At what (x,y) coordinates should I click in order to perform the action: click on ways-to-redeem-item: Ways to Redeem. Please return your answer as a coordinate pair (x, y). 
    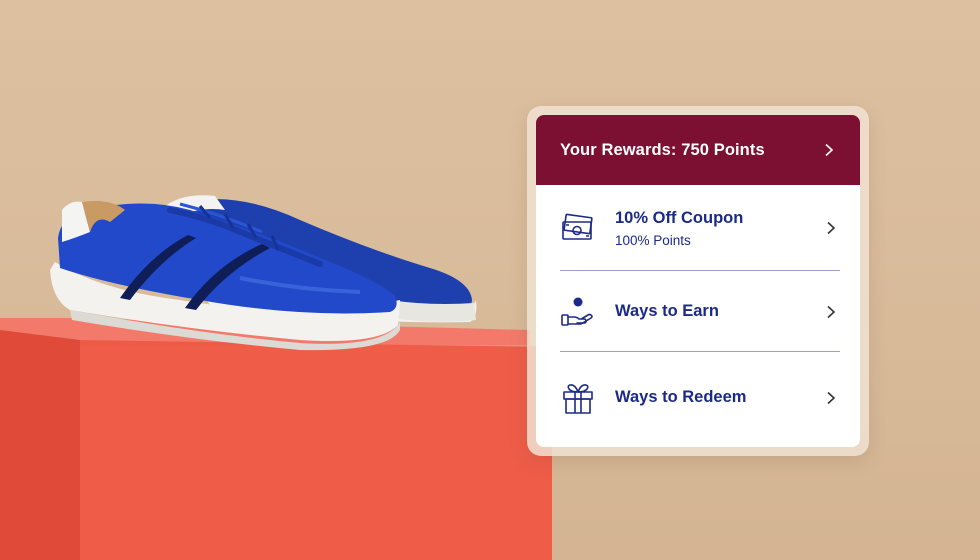
    Looking at the image, I should click on (698, 397).